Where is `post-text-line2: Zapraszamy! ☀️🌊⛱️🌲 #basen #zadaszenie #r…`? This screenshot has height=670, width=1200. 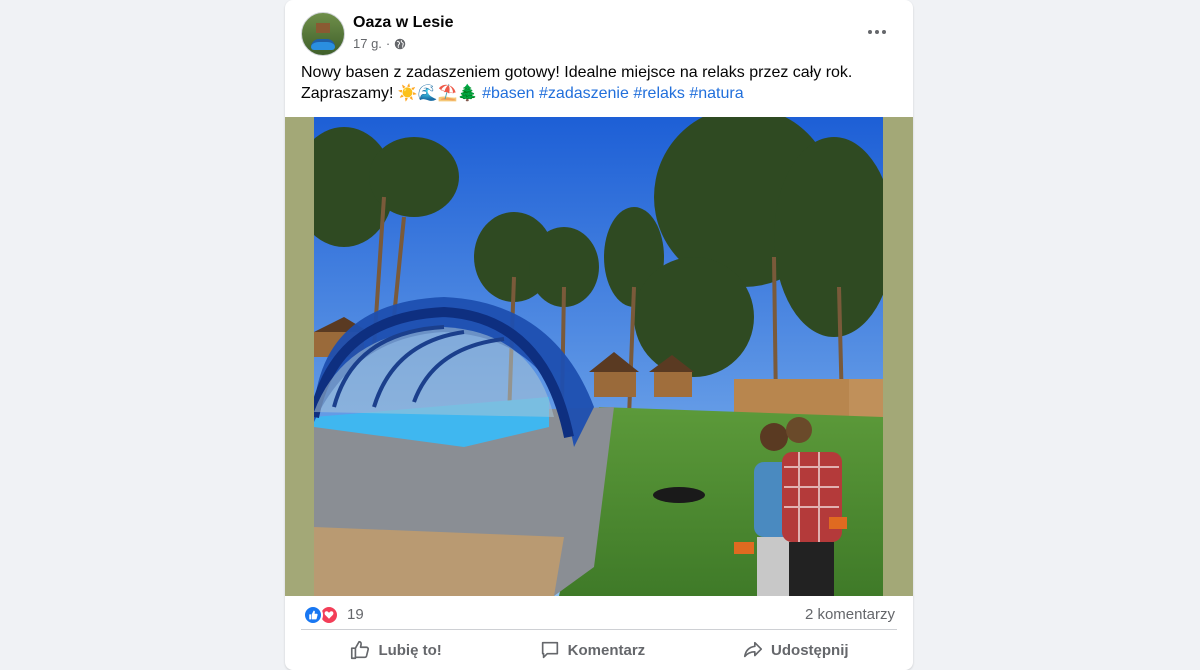
post-text-line2: Zapraszamy! ☀️🌊⛱️🌲 #basen #zadaszenie #r… is located at coordinates (596, 93).